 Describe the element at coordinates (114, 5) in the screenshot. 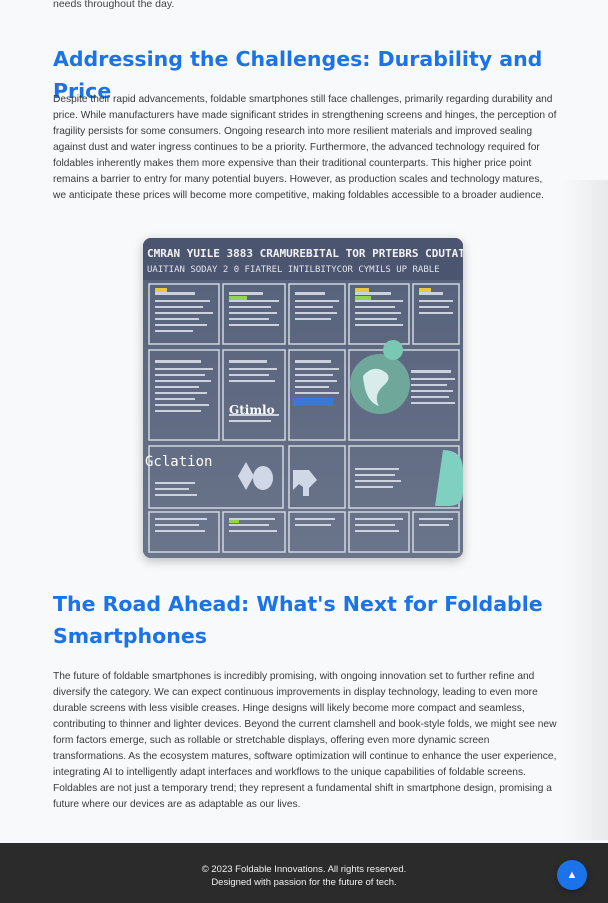

I see `previous-paragraph-tail: needs throughout the day.` at that location.